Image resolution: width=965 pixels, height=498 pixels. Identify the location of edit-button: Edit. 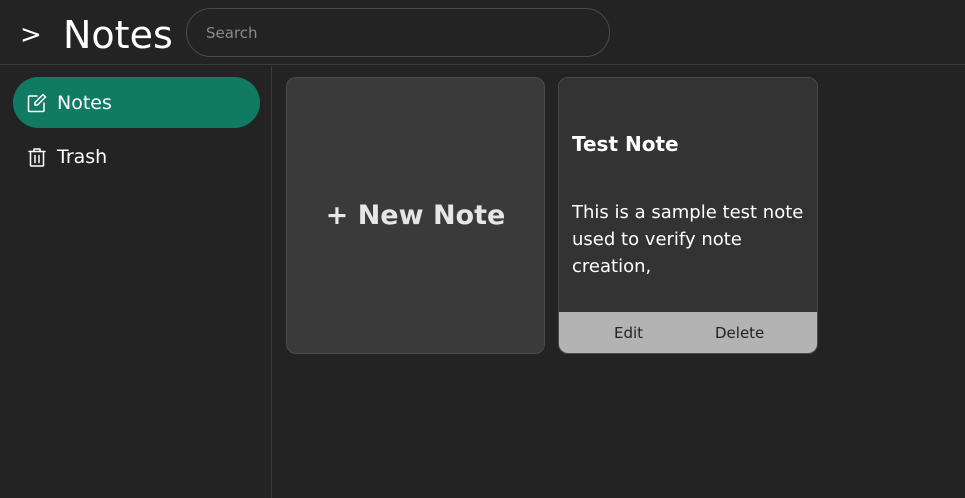
(628, 333).